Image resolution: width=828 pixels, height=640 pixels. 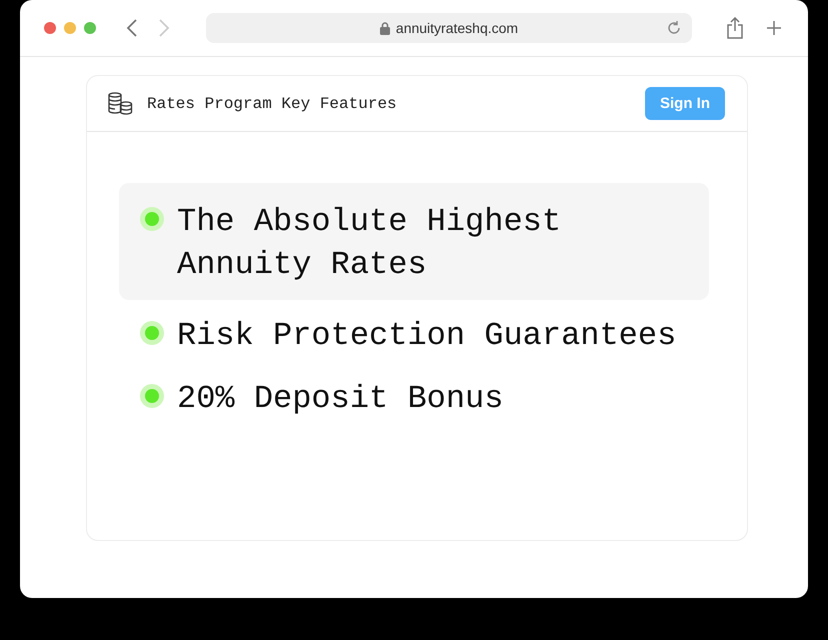 I want to click on minimize-window-button, so click(x=70, y=28).